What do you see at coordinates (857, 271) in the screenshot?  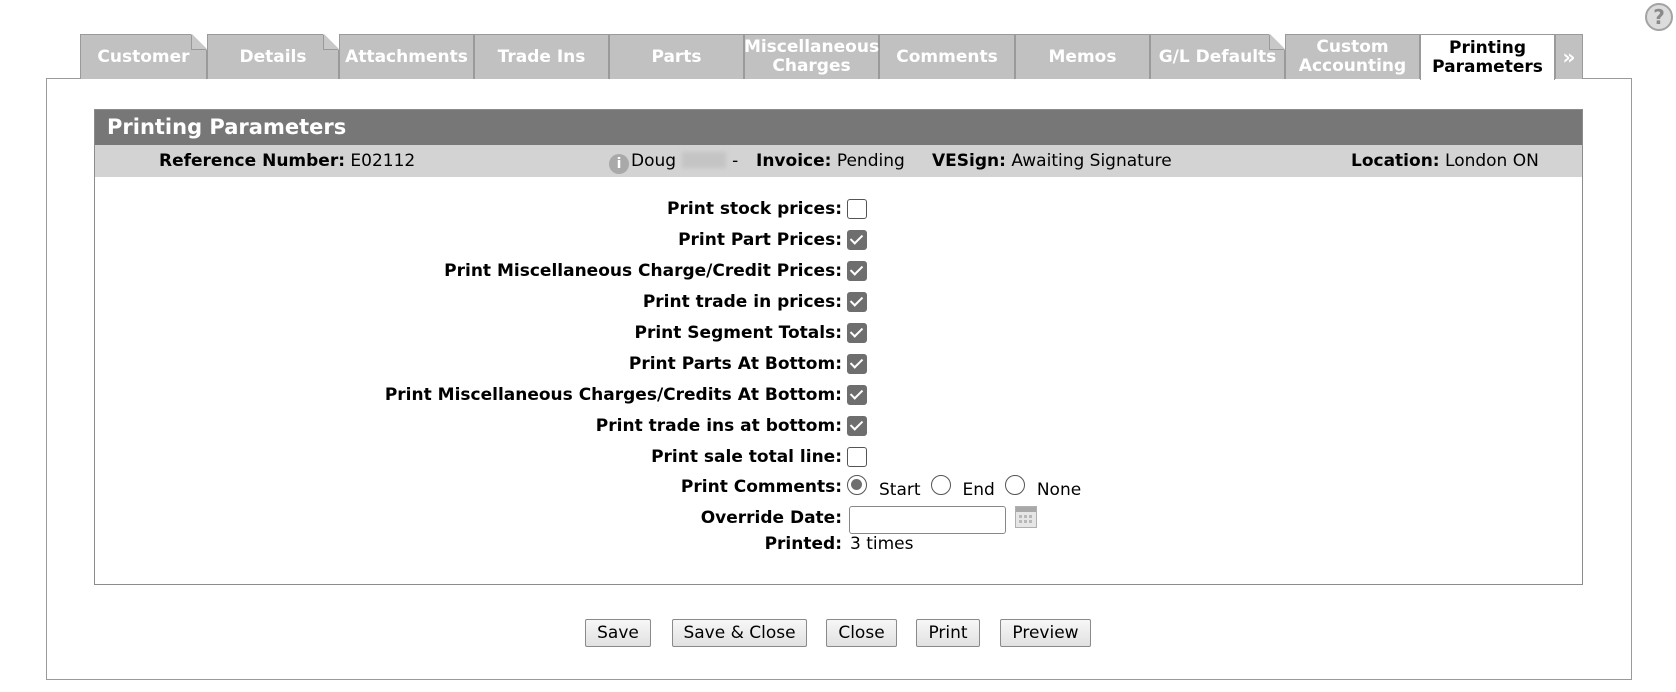 I see `print-misc-prices-checkbox` at bounding box center [857, 271].